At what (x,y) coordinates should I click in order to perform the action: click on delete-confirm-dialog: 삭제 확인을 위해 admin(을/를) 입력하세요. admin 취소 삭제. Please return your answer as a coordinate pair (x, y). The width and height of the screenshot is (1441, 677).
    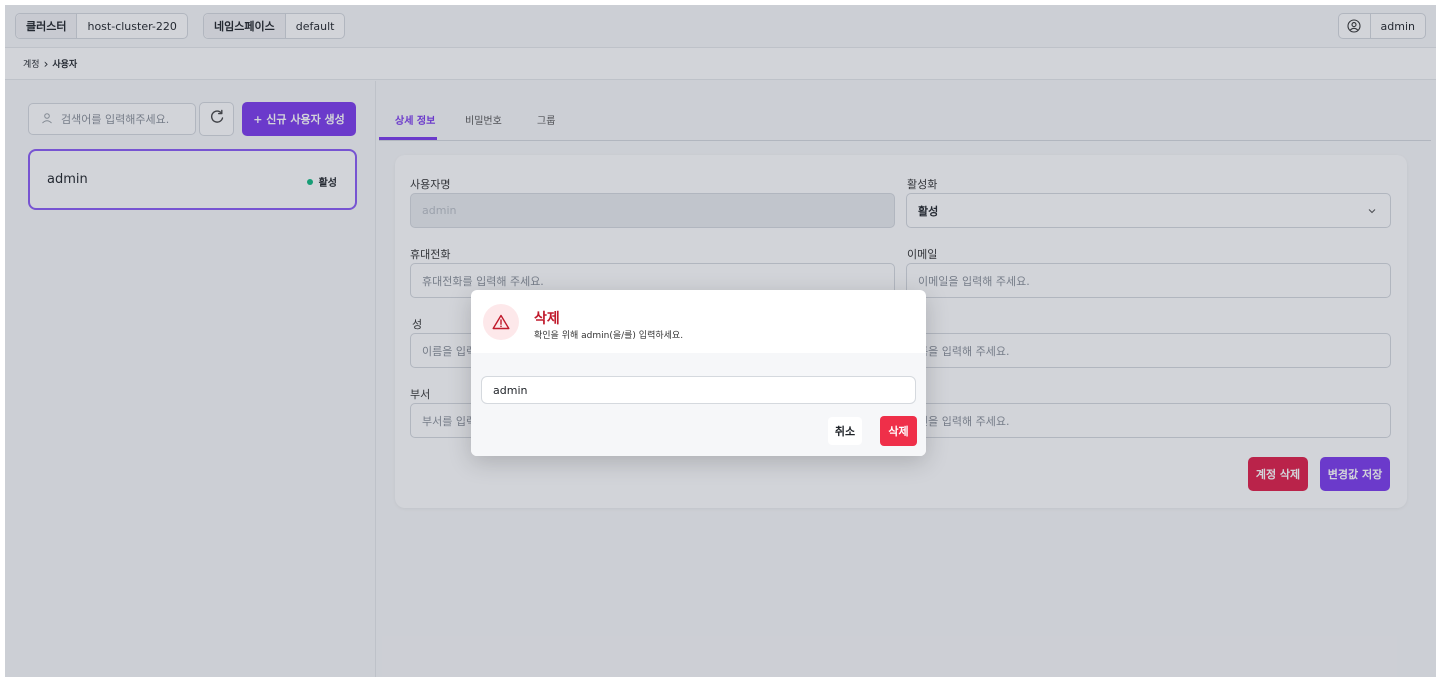
    Looking at the image, I should click on (698, 373).